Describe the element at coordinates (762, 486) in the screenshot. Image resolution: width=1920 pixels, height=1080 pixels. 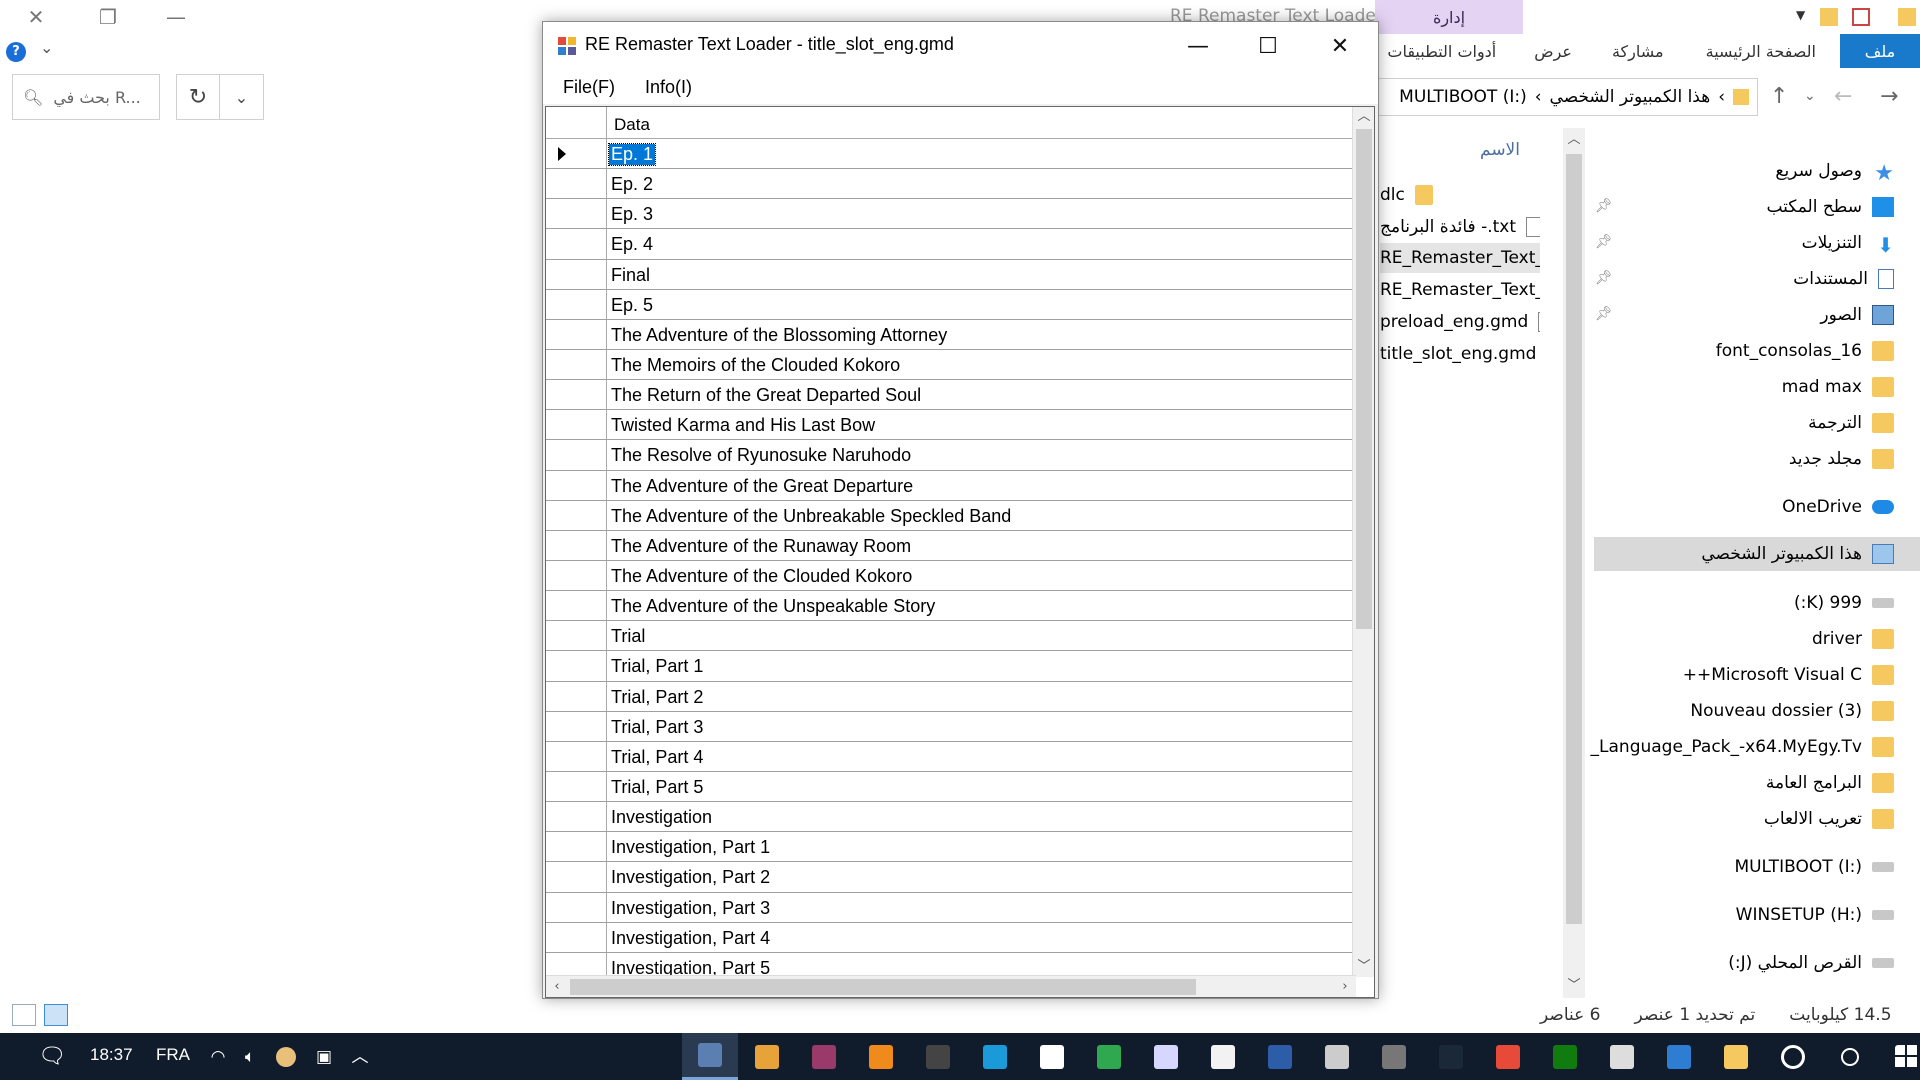
I see `grid-cell: The Adventure of the Great Departure` at that location.